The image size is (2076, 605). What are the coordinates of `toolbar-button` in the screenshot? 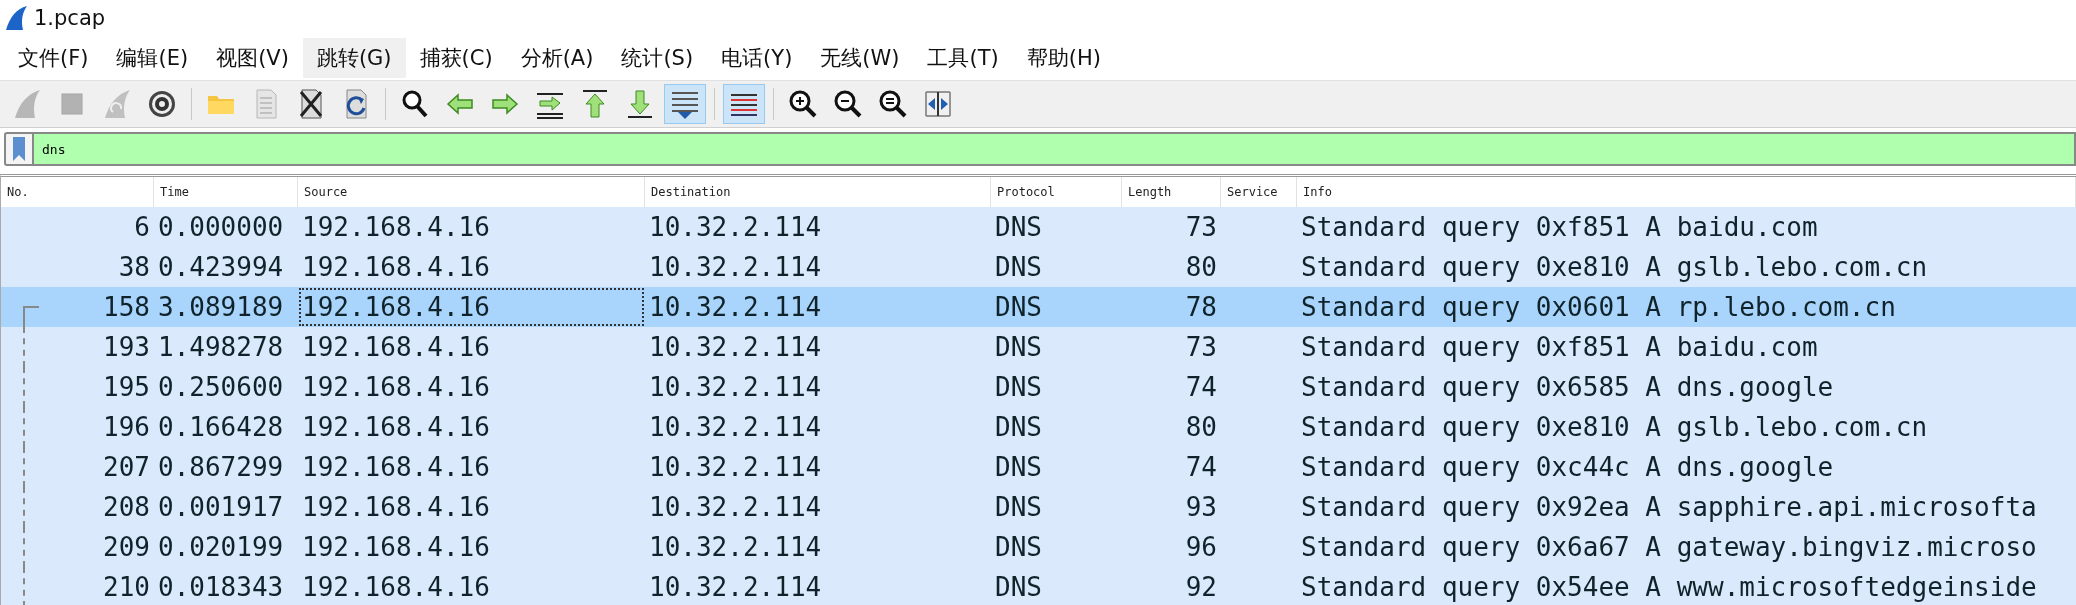 It's located at (744, 104).